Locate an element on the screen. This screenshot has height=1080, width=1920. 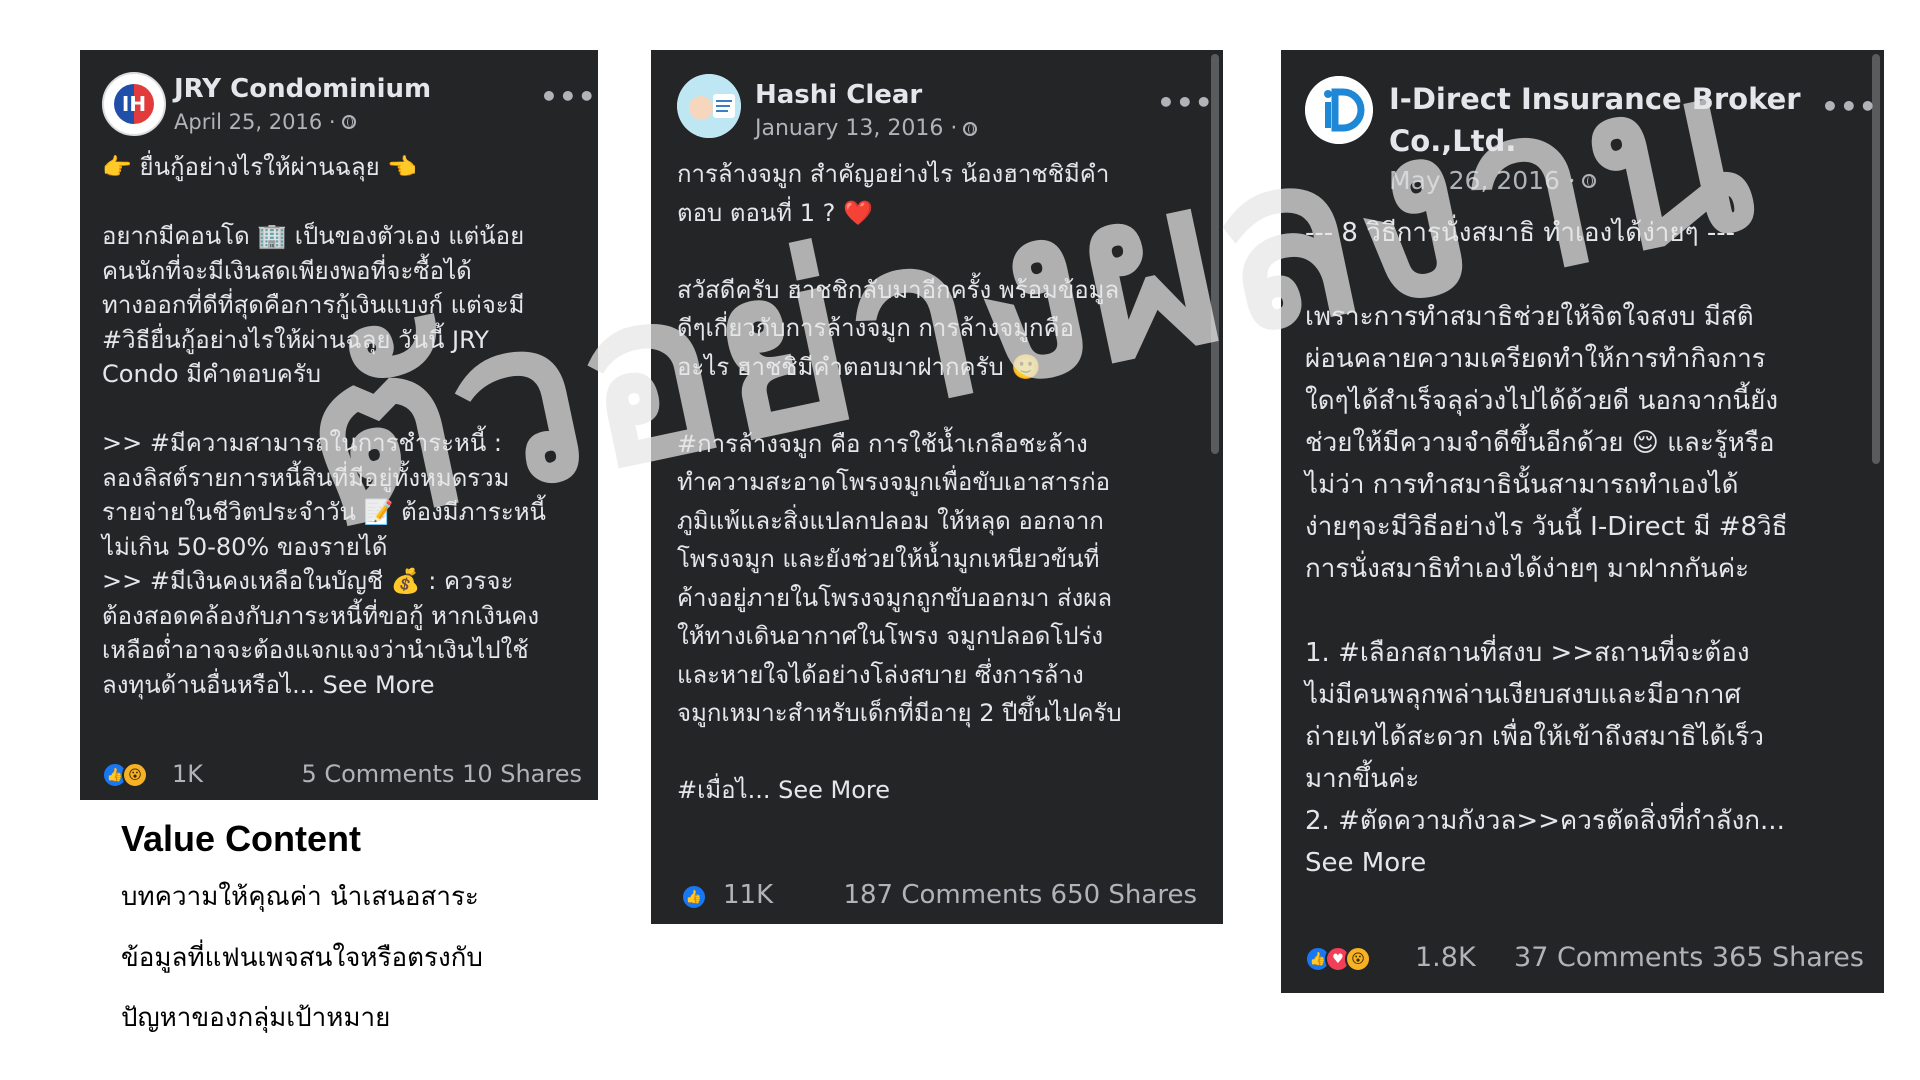
idirect-logo-icon is located at coordinates (1339, 110).